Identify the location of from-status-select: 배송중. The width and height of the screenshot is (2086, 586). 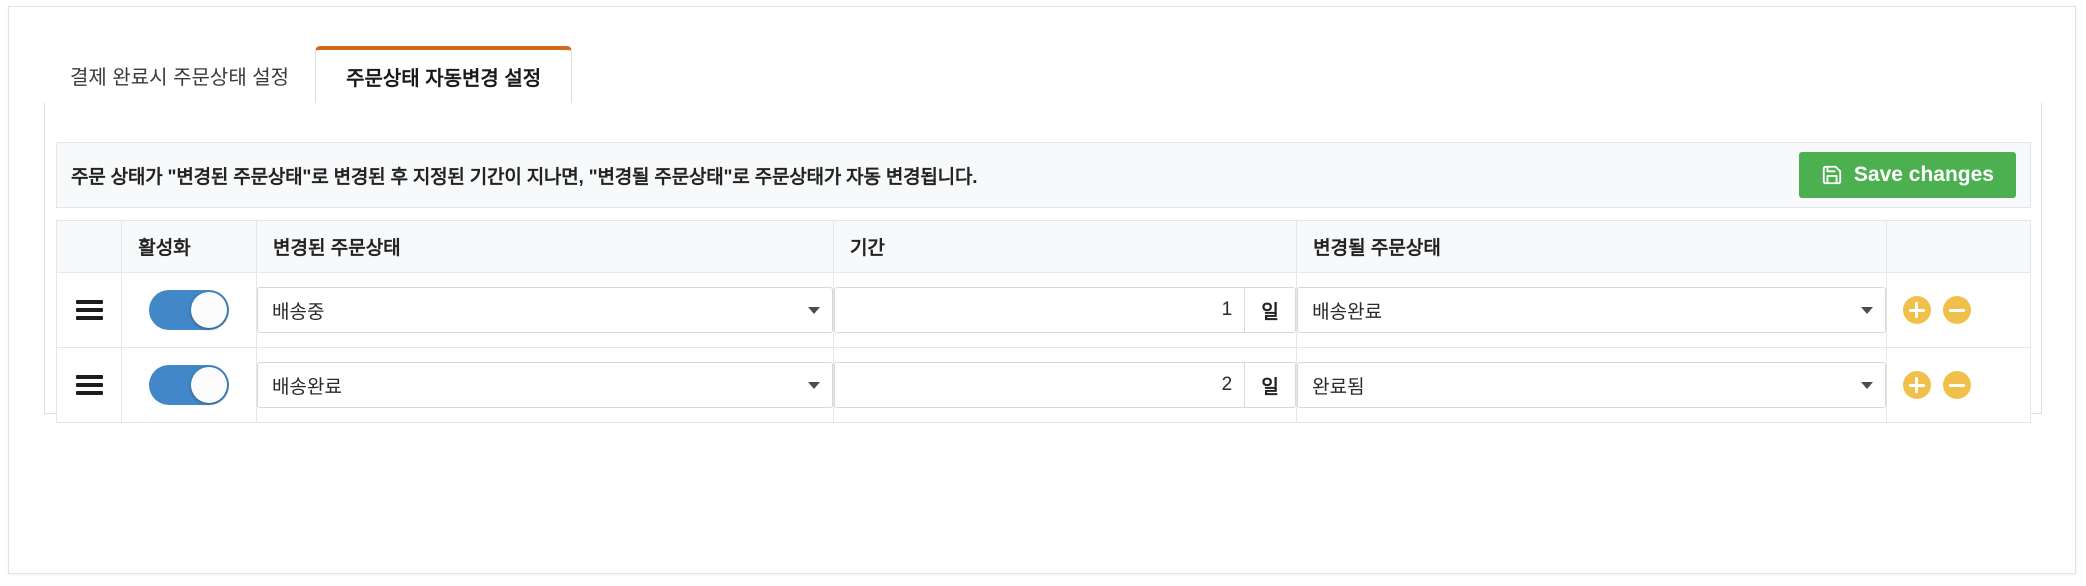
(545, 310).